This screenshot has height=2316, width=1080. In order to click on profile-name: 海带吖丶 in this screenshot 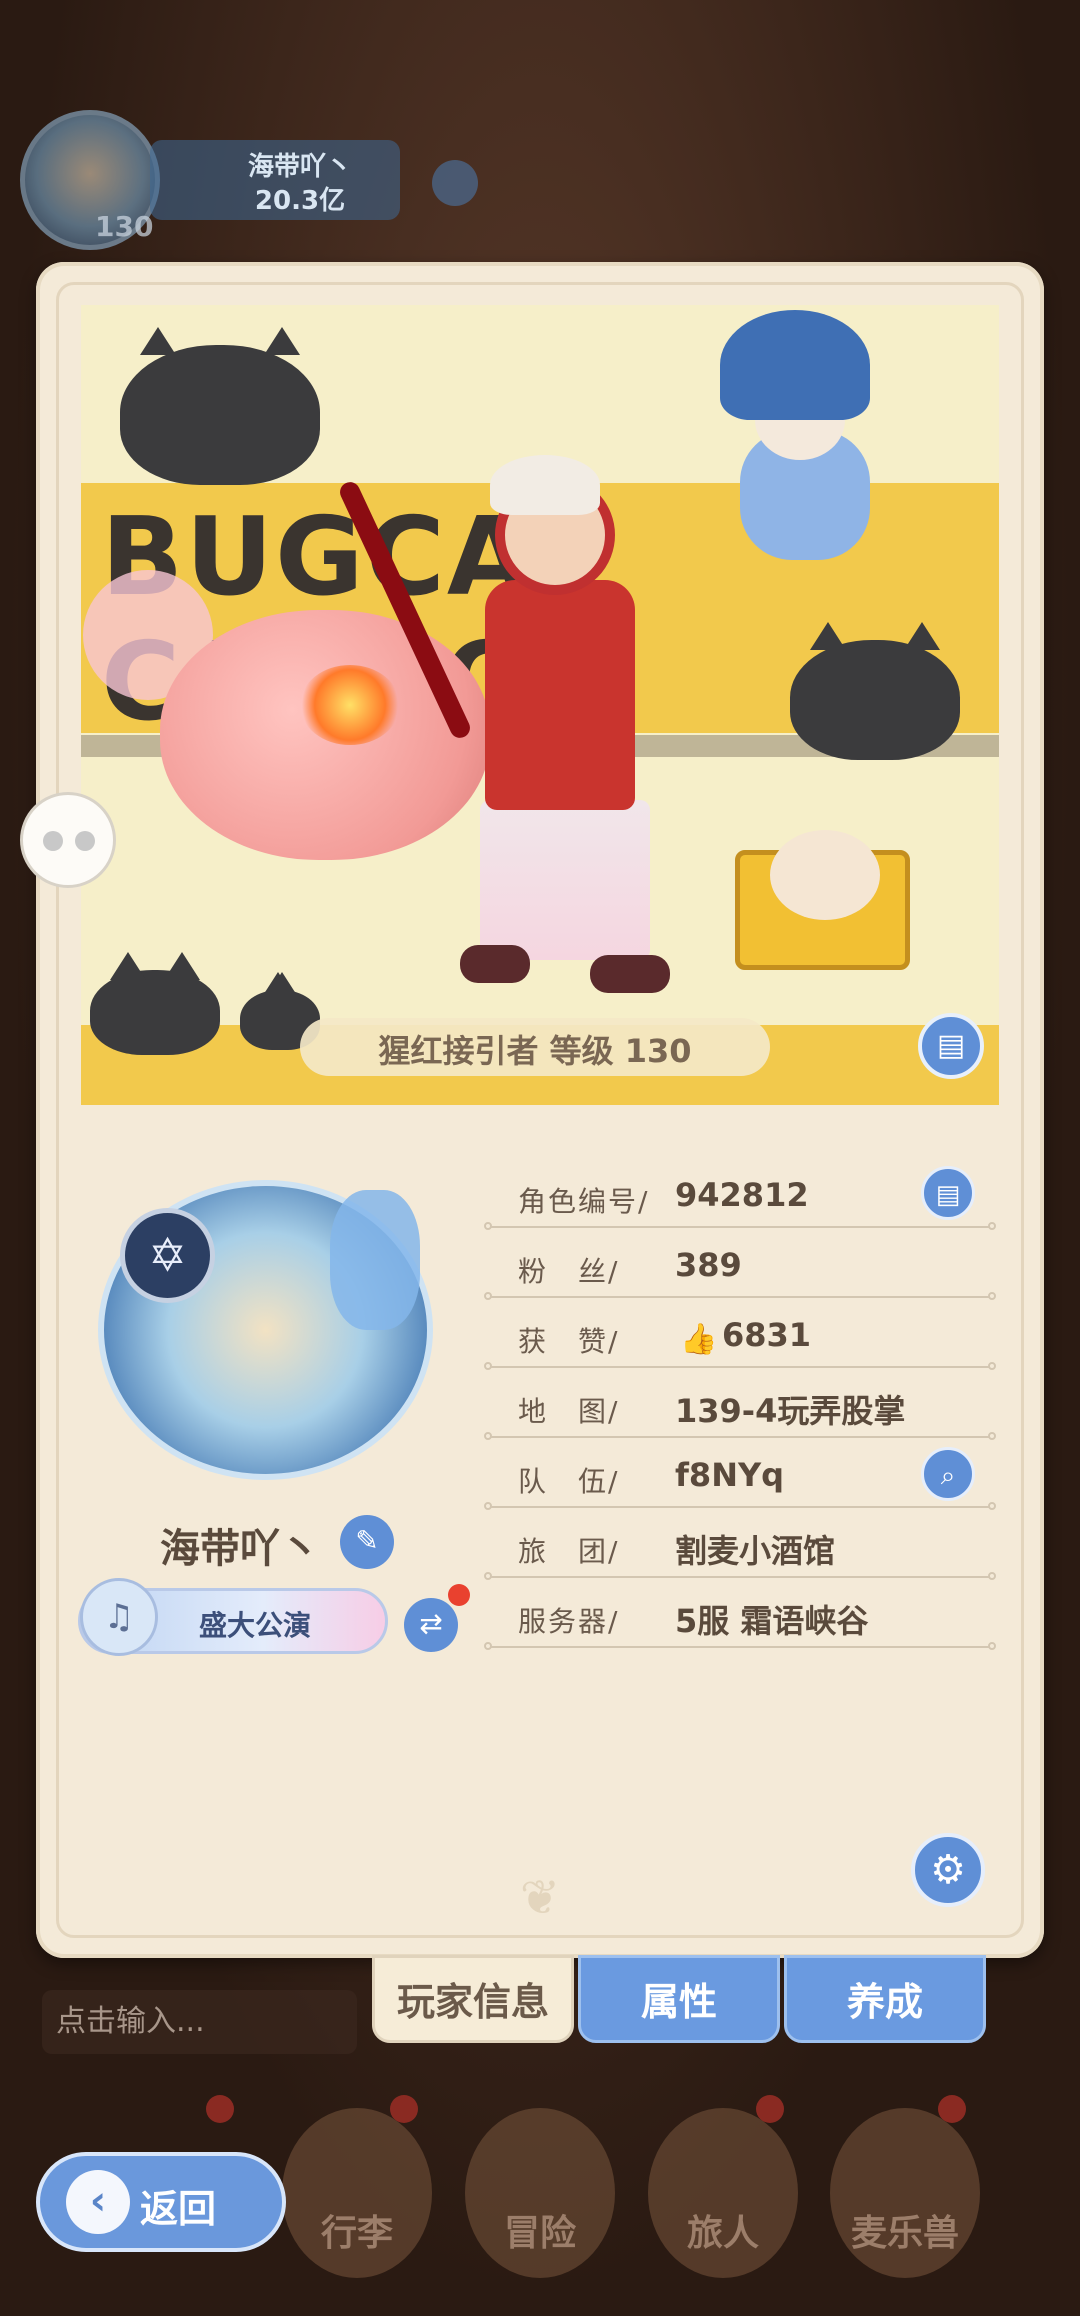, I will do `click(240, 1549)`.